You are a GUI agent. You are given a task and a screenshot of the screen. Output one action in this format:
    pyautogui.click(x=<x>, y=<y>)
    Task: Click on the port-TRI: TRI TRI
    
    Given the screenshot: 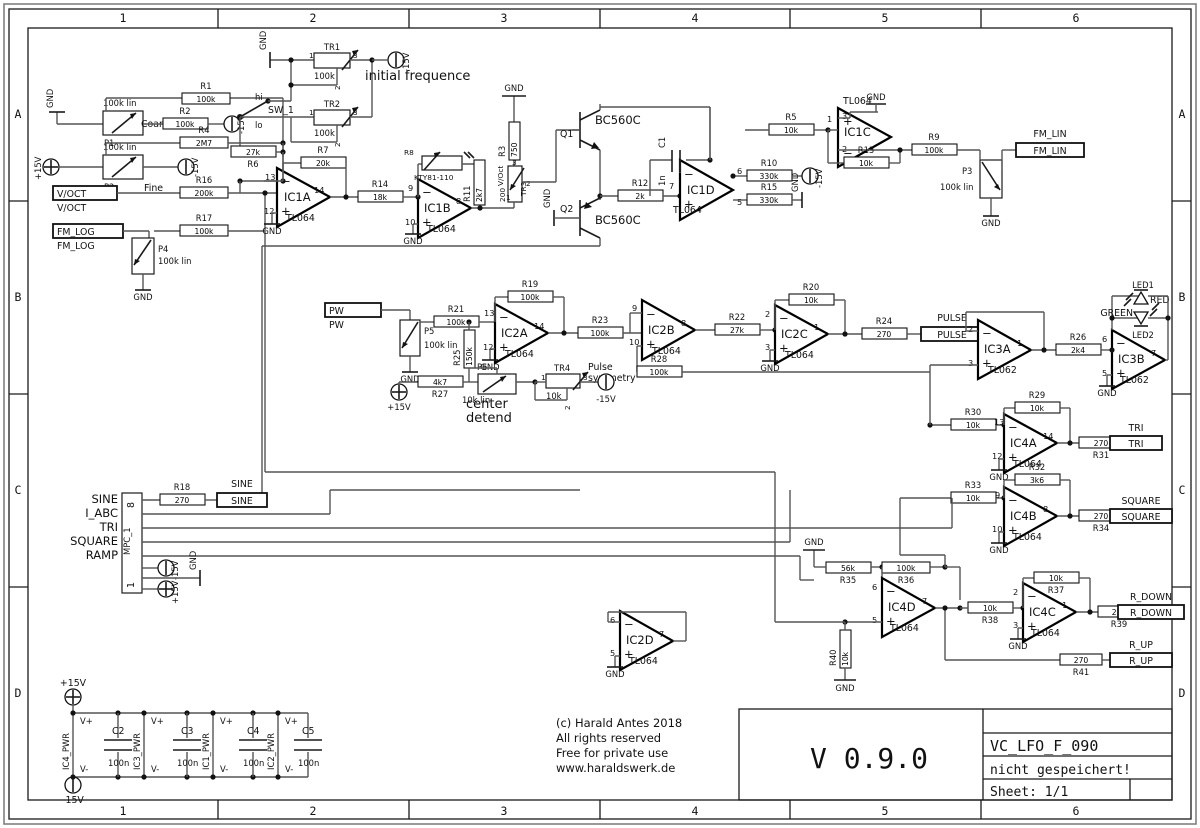 What is the action you would take?
    pyautogui.click(x=1136, y=437)
    